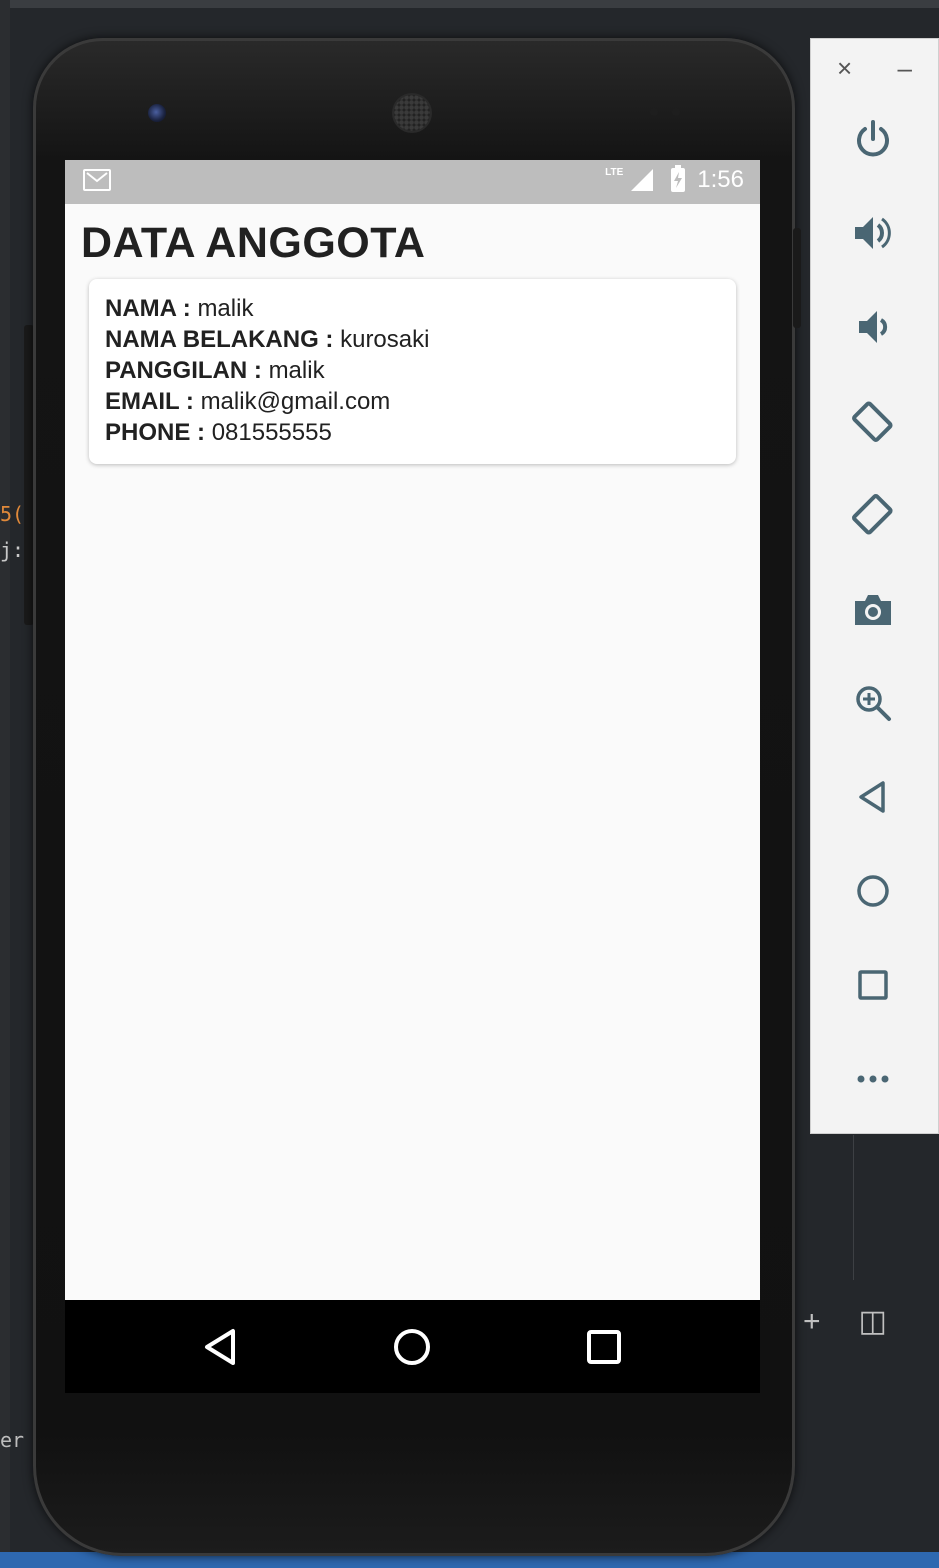 The image size is (939, 1568). I want to click on emulator-back-button, so click(873, 797).